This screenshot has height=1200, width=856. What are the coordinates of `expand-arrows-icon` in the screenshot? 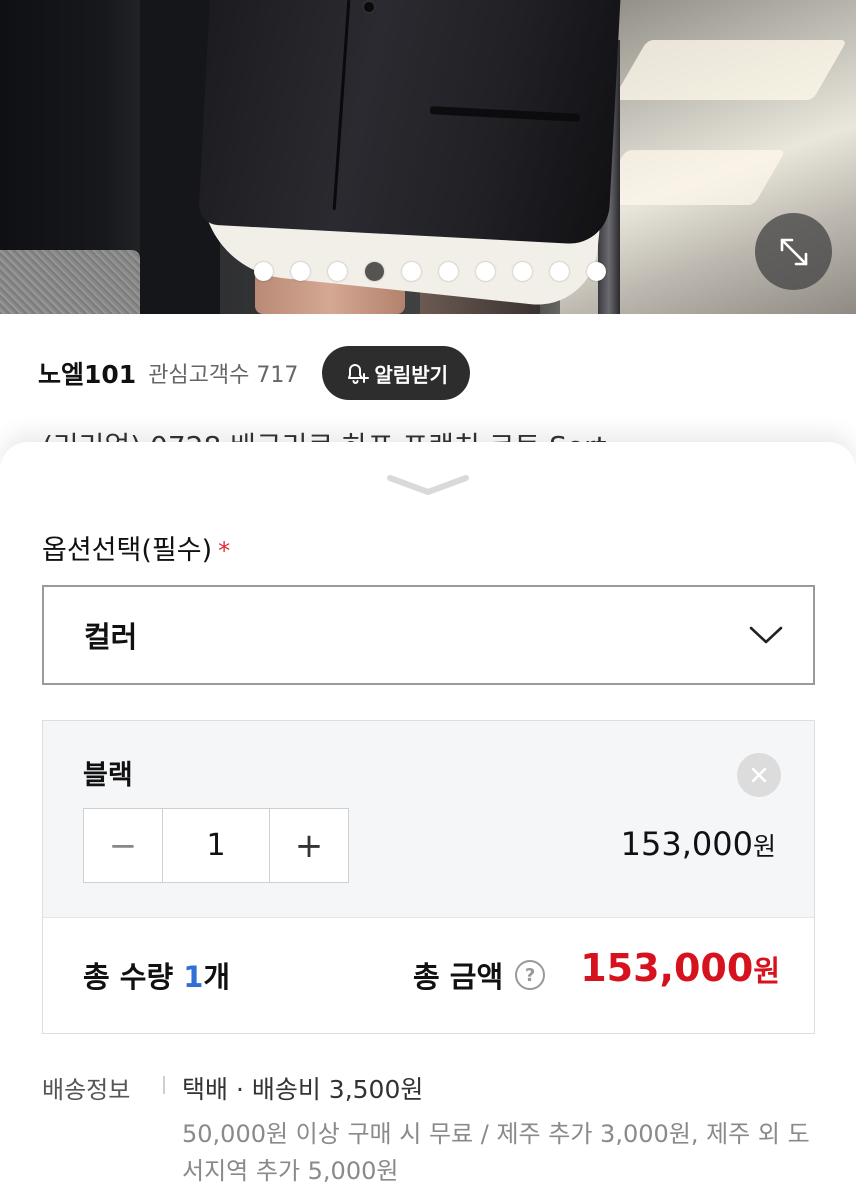 It's located at (793, 251).